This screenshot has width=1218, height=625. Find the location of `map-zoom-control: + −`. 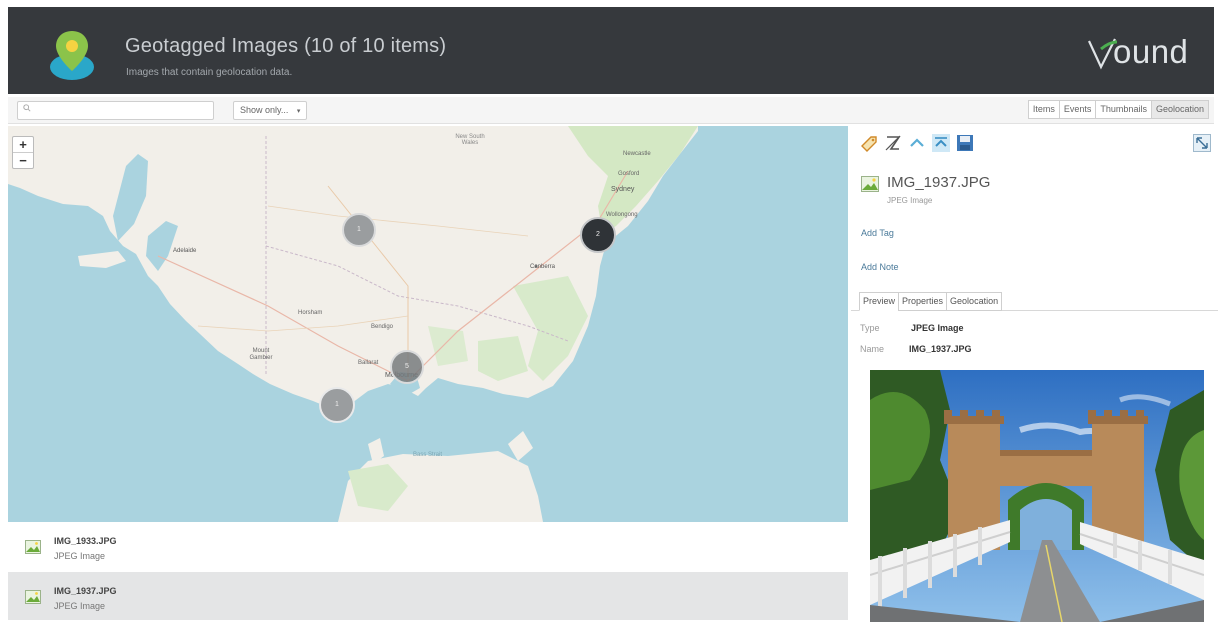

map-zoom-control: + − is located at coordinates (23, 152).